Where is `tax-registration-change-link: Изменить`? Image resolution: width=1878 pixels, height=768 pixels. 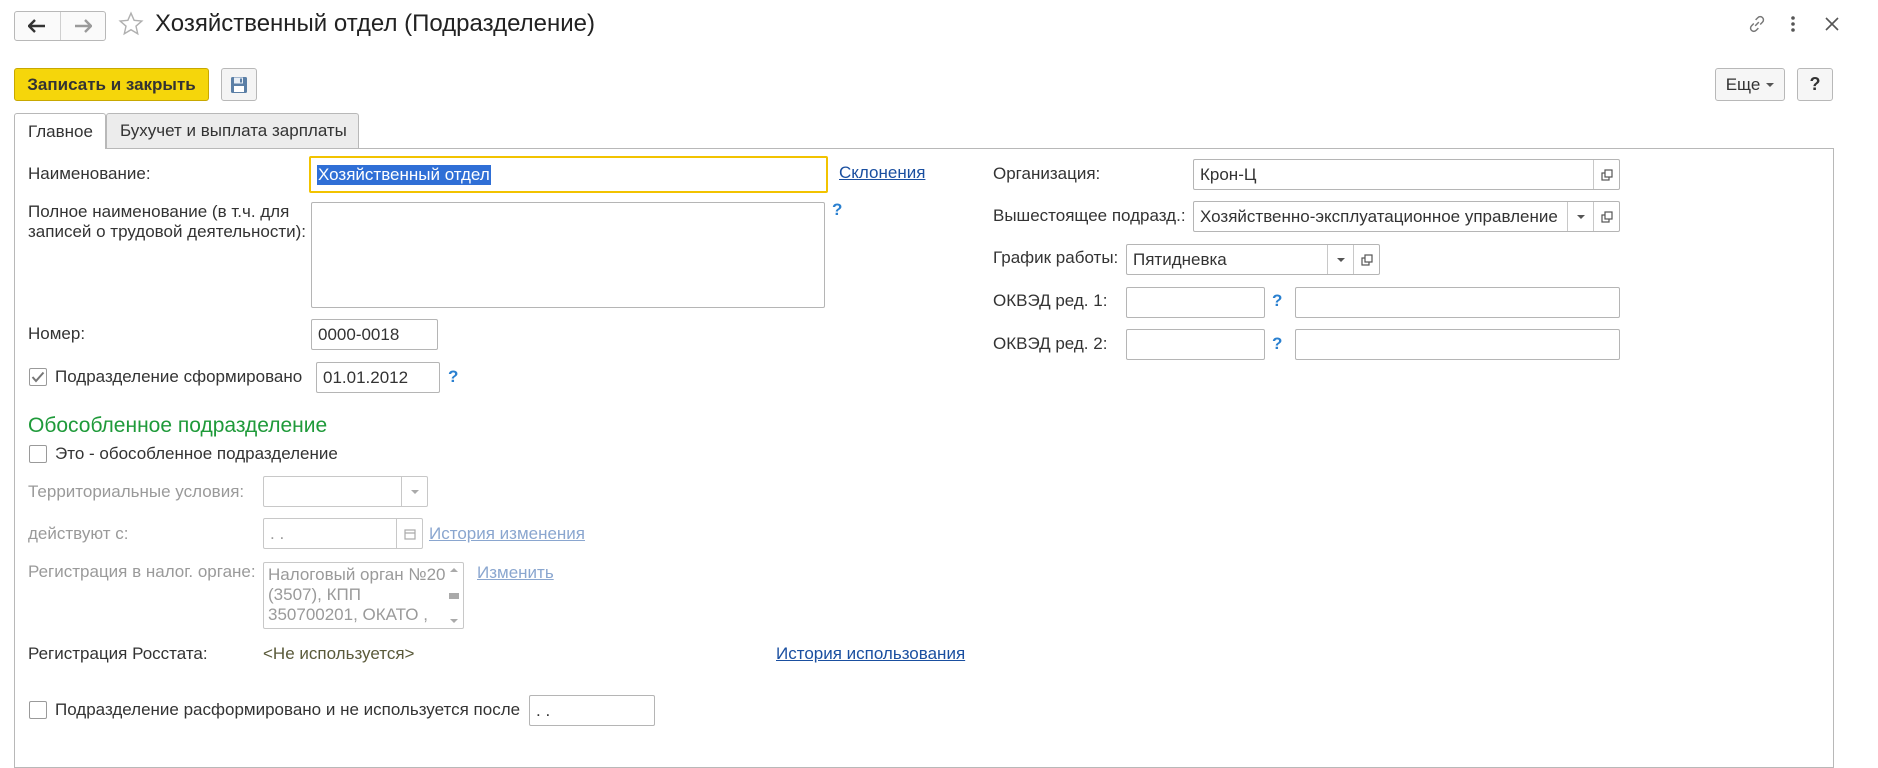
tax-registration-change-link: Изменить is located at coordinates (515, 573).